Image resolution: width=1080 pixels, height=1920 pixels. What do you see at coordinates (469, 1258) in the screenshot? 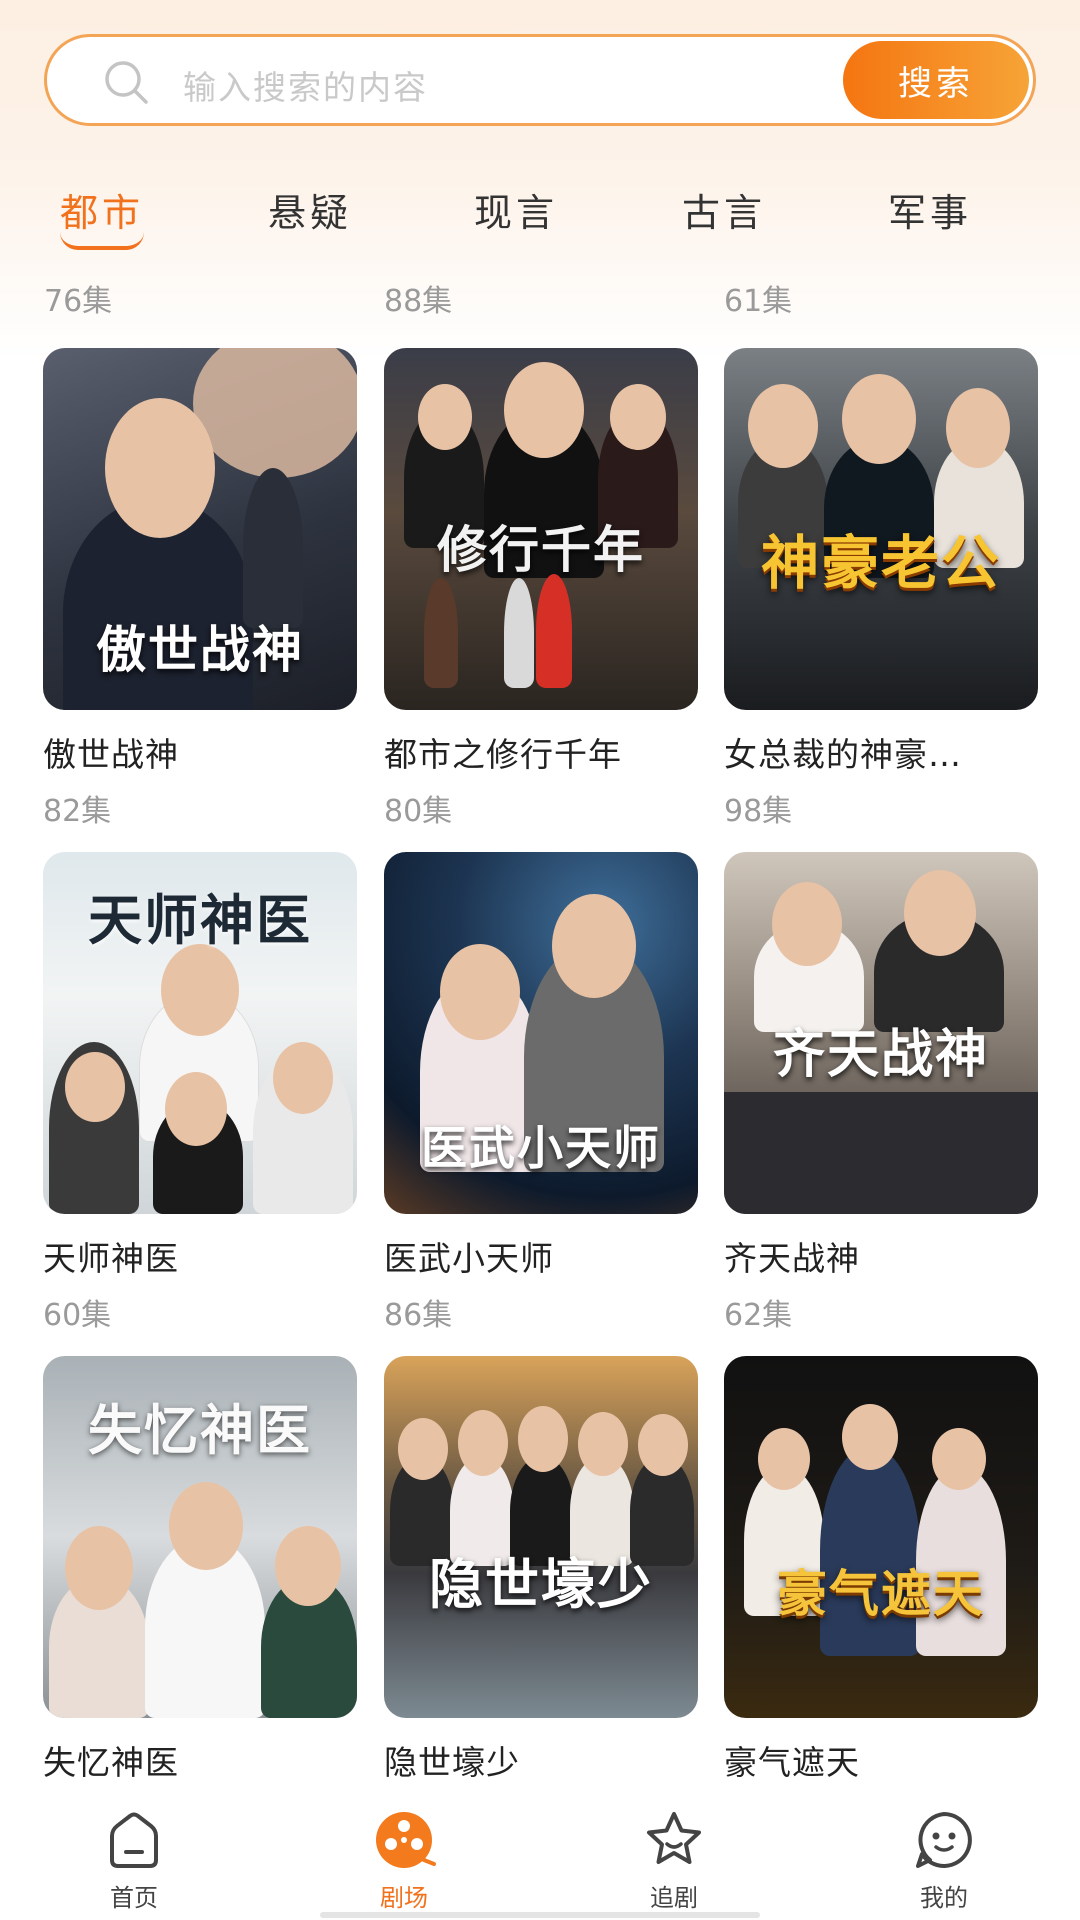
I see `drama-title: 医武小天师` at bounding box center [469, 1258].